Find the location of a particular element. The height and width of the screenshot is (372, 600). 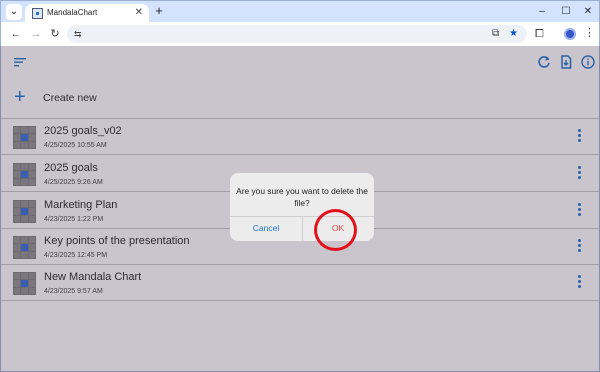

site-info-icon: ⇆ is located at coordinates (78, 34).